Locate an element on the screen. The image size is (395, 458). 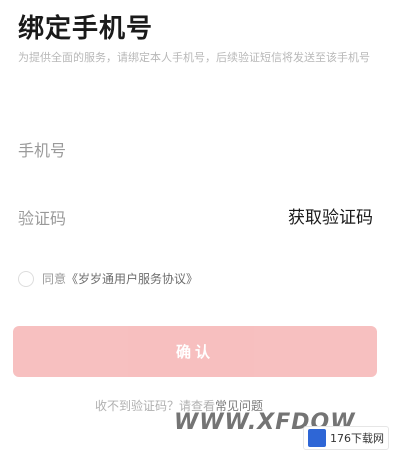
agreement-link: 《岁岁通用户服务协议》 is located at coordinates (132, 278).